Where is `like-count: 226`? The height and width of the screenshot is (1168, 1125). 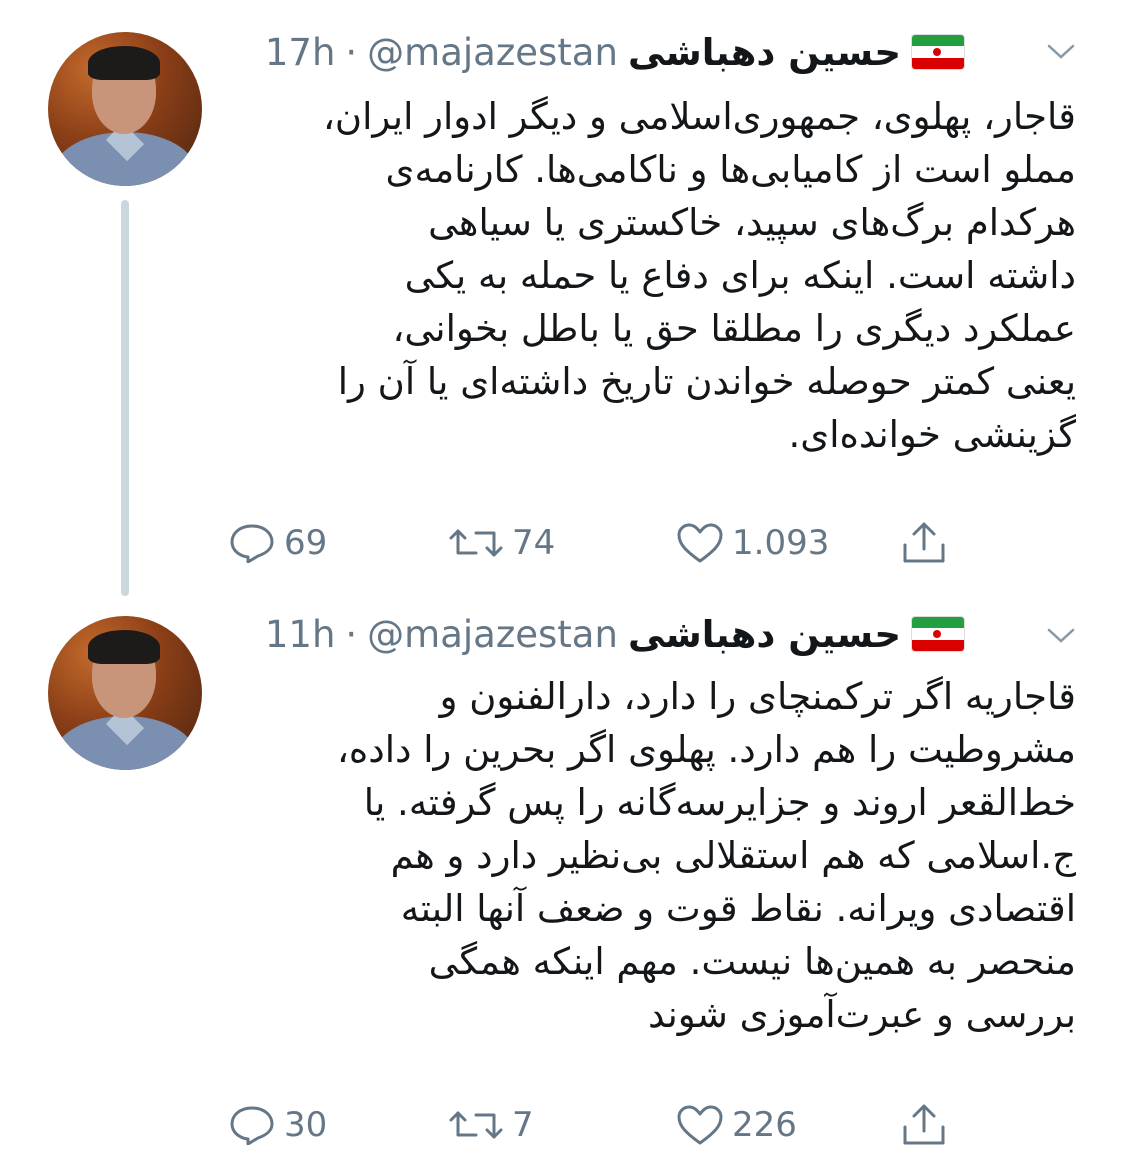 like-count: 226 is located at coordinates (764, 1125).